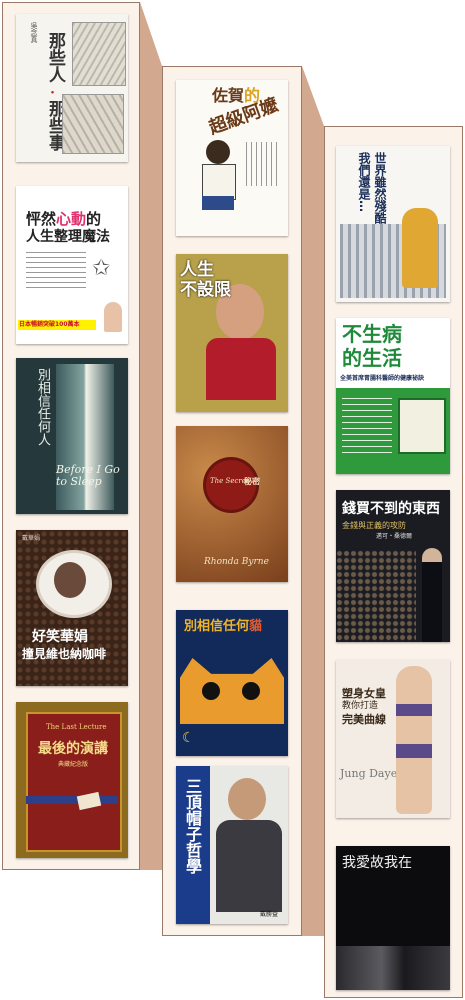 The image size is (465, 1000). I want to click on book-cover-naxieren: 那些人 ・ 那些事 吳念真, so click(72, 88).